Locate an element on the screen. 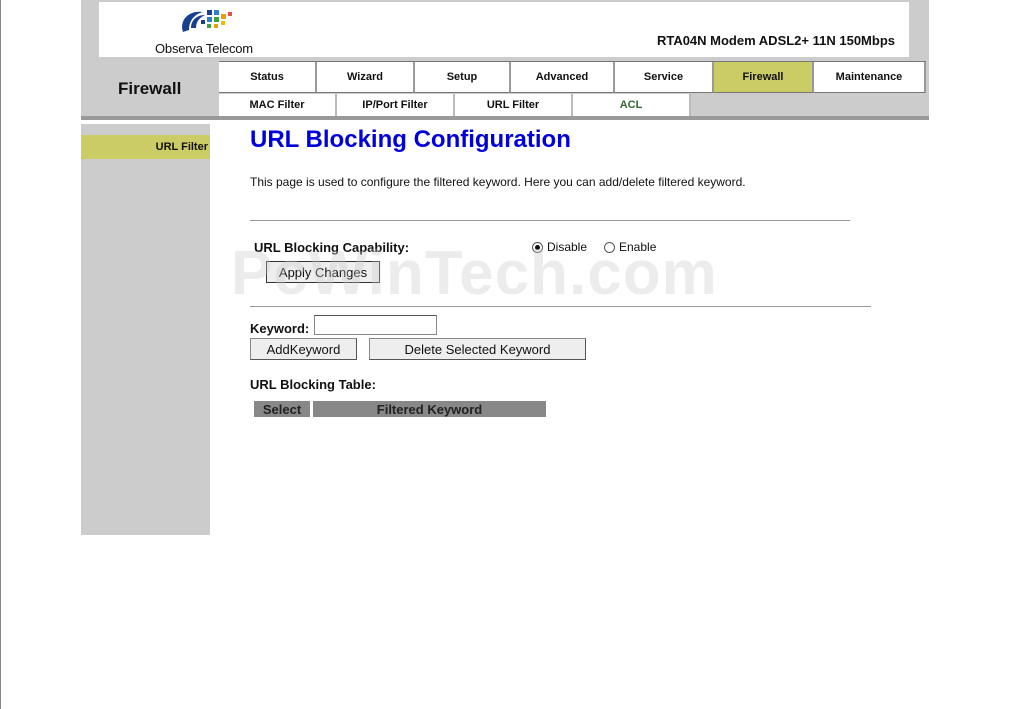  tab-service: Service is located at coordinates (664, 77).